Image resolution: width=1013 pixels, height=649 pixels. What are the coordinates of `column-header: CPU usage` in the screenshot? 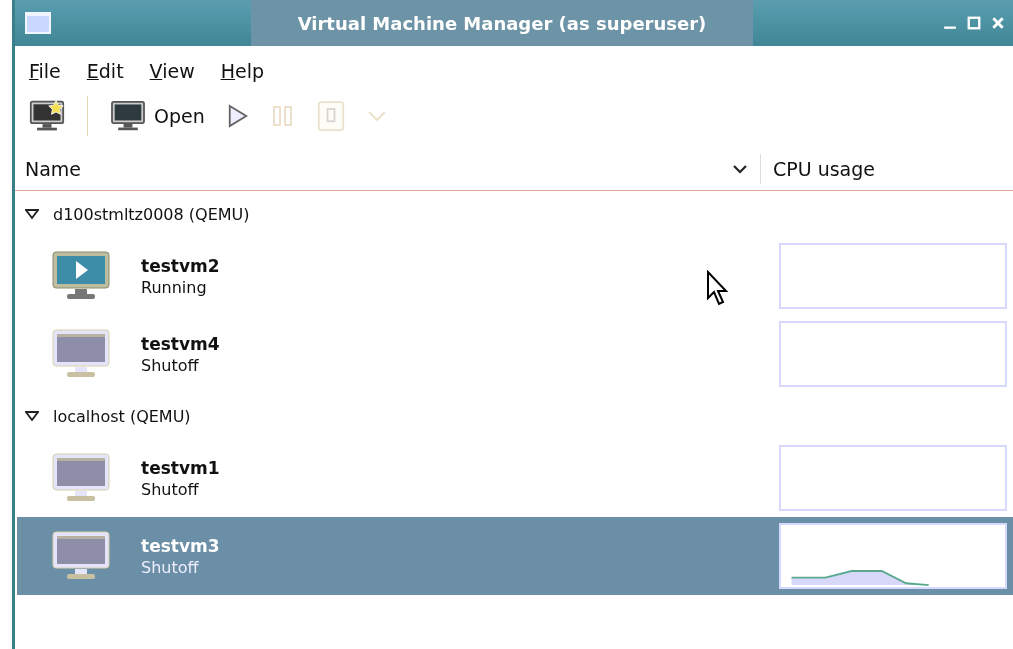 It's located at (887, 169).